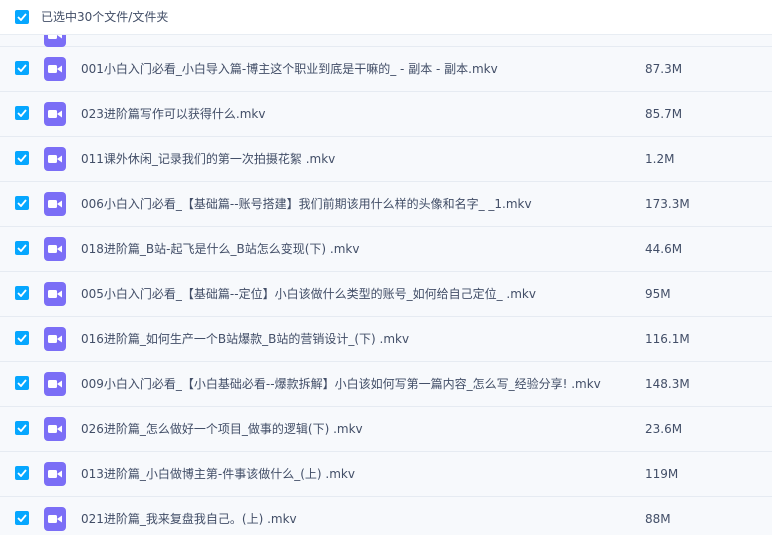 The image size is (772, 535). Describe the element at coordinates (386, 516) in the screenshot. I see `file-row: 021进阶篇_我来复盘我自己。(上) .mkv 88M` at that location.